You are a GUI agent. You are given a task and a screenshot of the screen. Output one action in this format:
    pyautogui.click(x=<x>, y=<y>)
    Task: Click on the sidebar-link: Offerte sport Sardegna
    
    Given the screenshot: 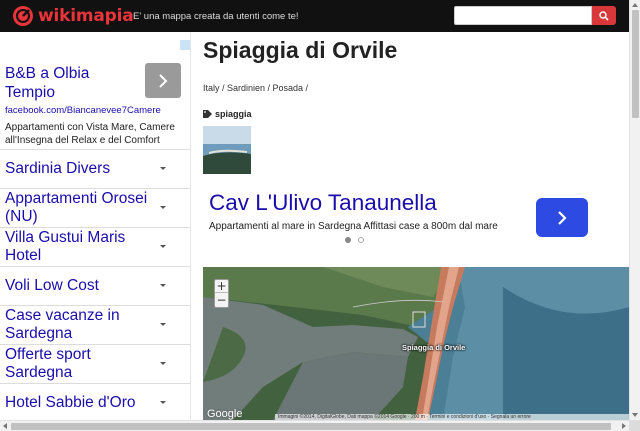 What is the action you would take?
    pyautogui.click(x=95, y=363)
    